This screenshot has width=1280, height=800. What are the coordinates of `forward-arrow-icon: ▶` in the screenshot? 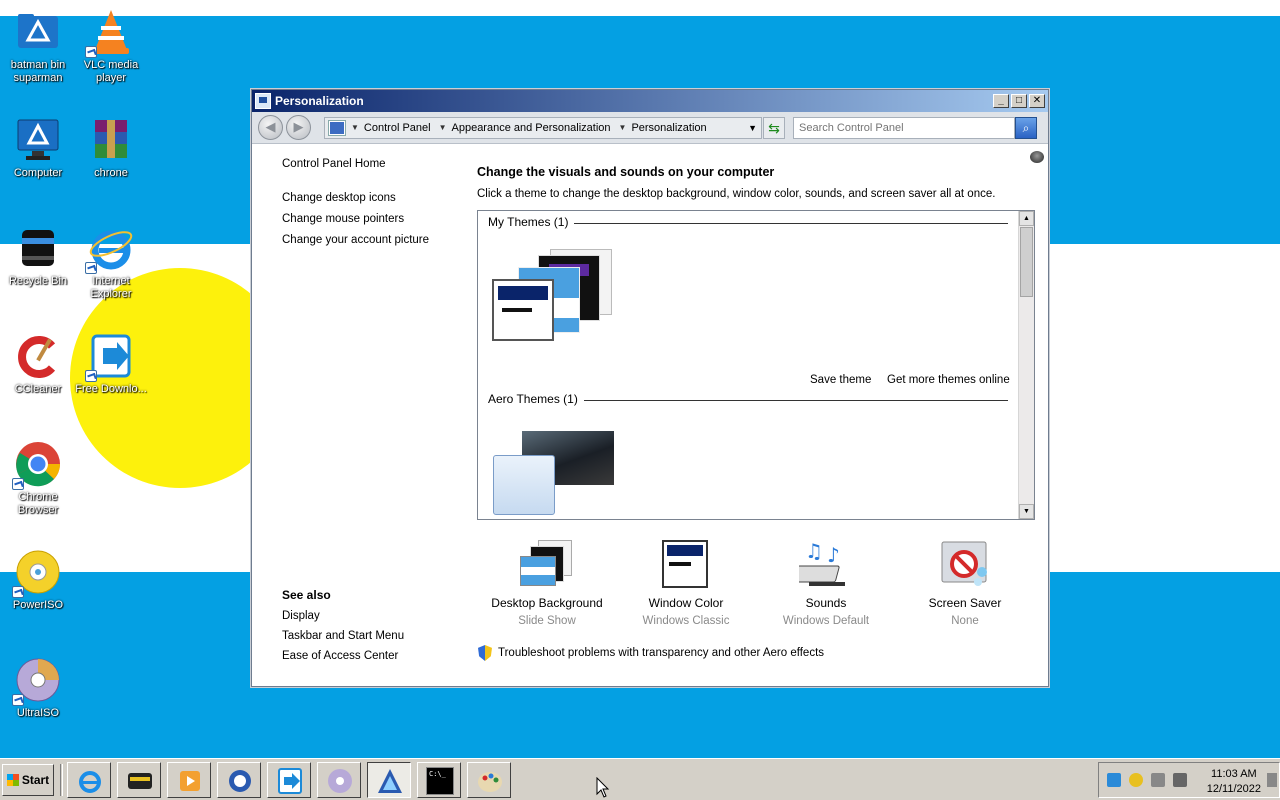 It's located at (298, 127).